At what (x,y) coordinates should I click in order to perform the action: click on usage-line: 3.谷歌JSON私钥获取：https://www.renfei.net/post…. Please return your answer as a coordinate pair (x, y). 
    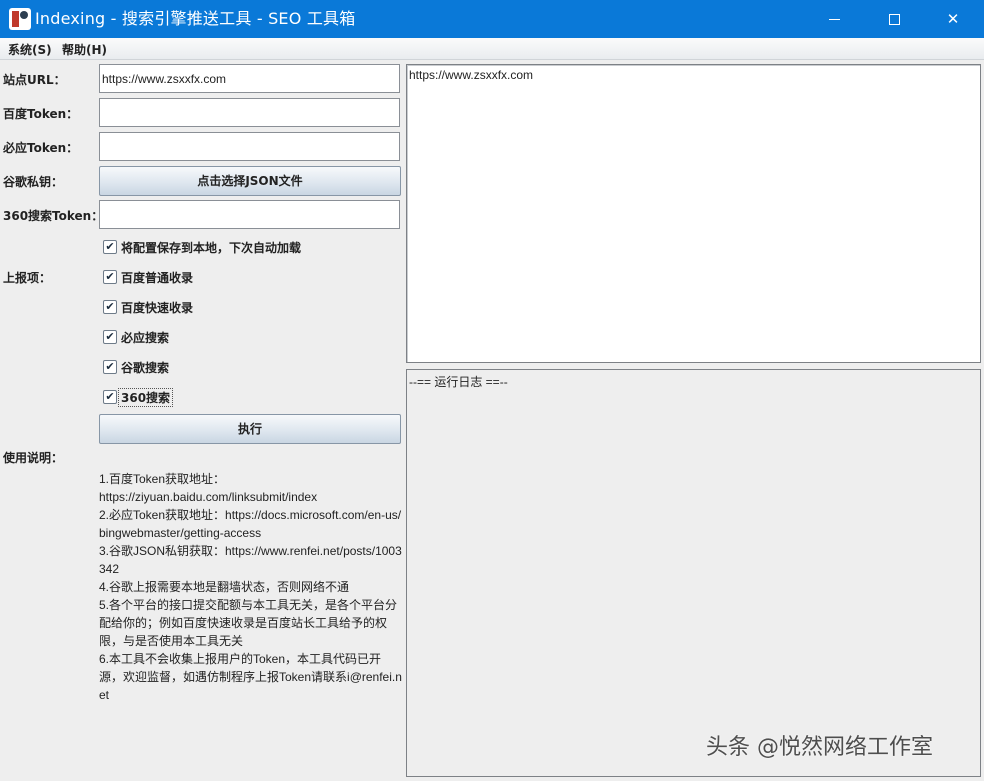
    Looking at the image, I should click on (250, 560).